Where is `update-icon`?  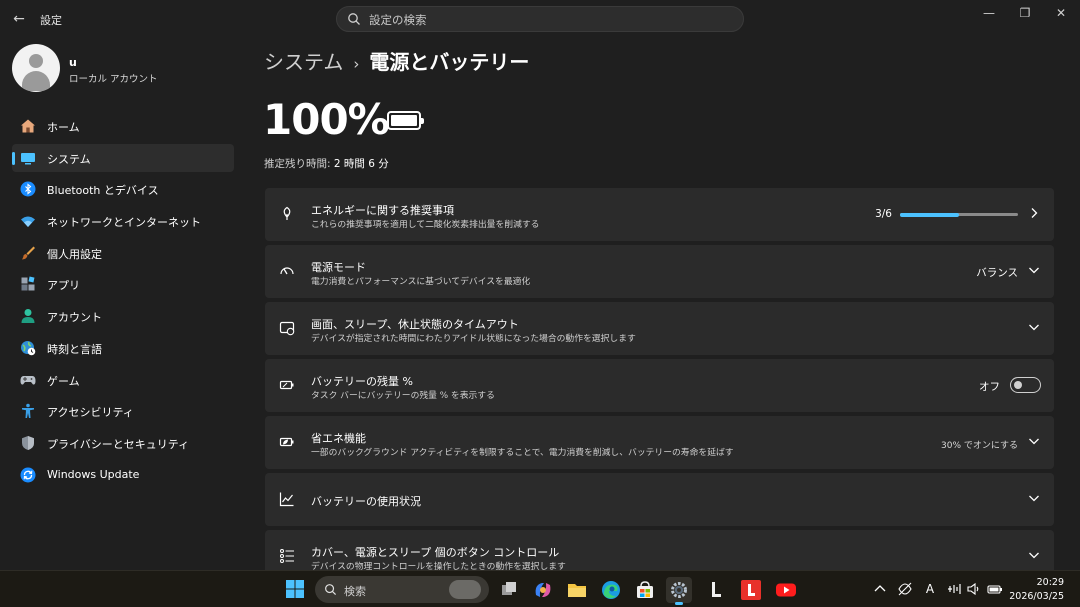
update-icon is located at coordinates (28, 475).